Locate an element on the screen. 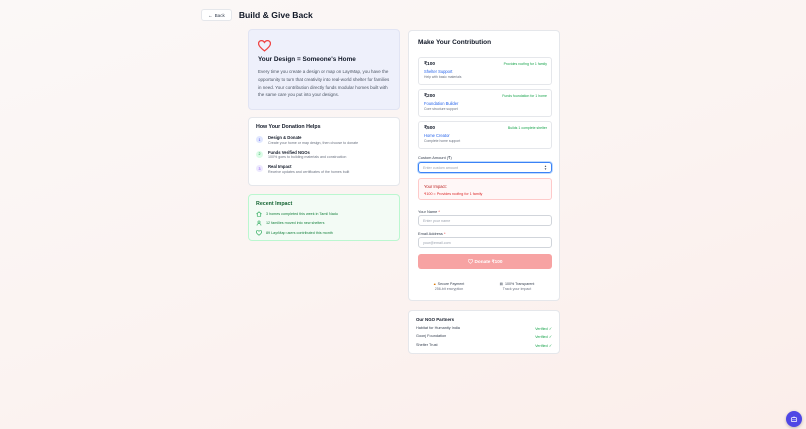 This screenshot has height=429, width=806. tier-desc: Help with basic materials is located at coordinates (443, 76).